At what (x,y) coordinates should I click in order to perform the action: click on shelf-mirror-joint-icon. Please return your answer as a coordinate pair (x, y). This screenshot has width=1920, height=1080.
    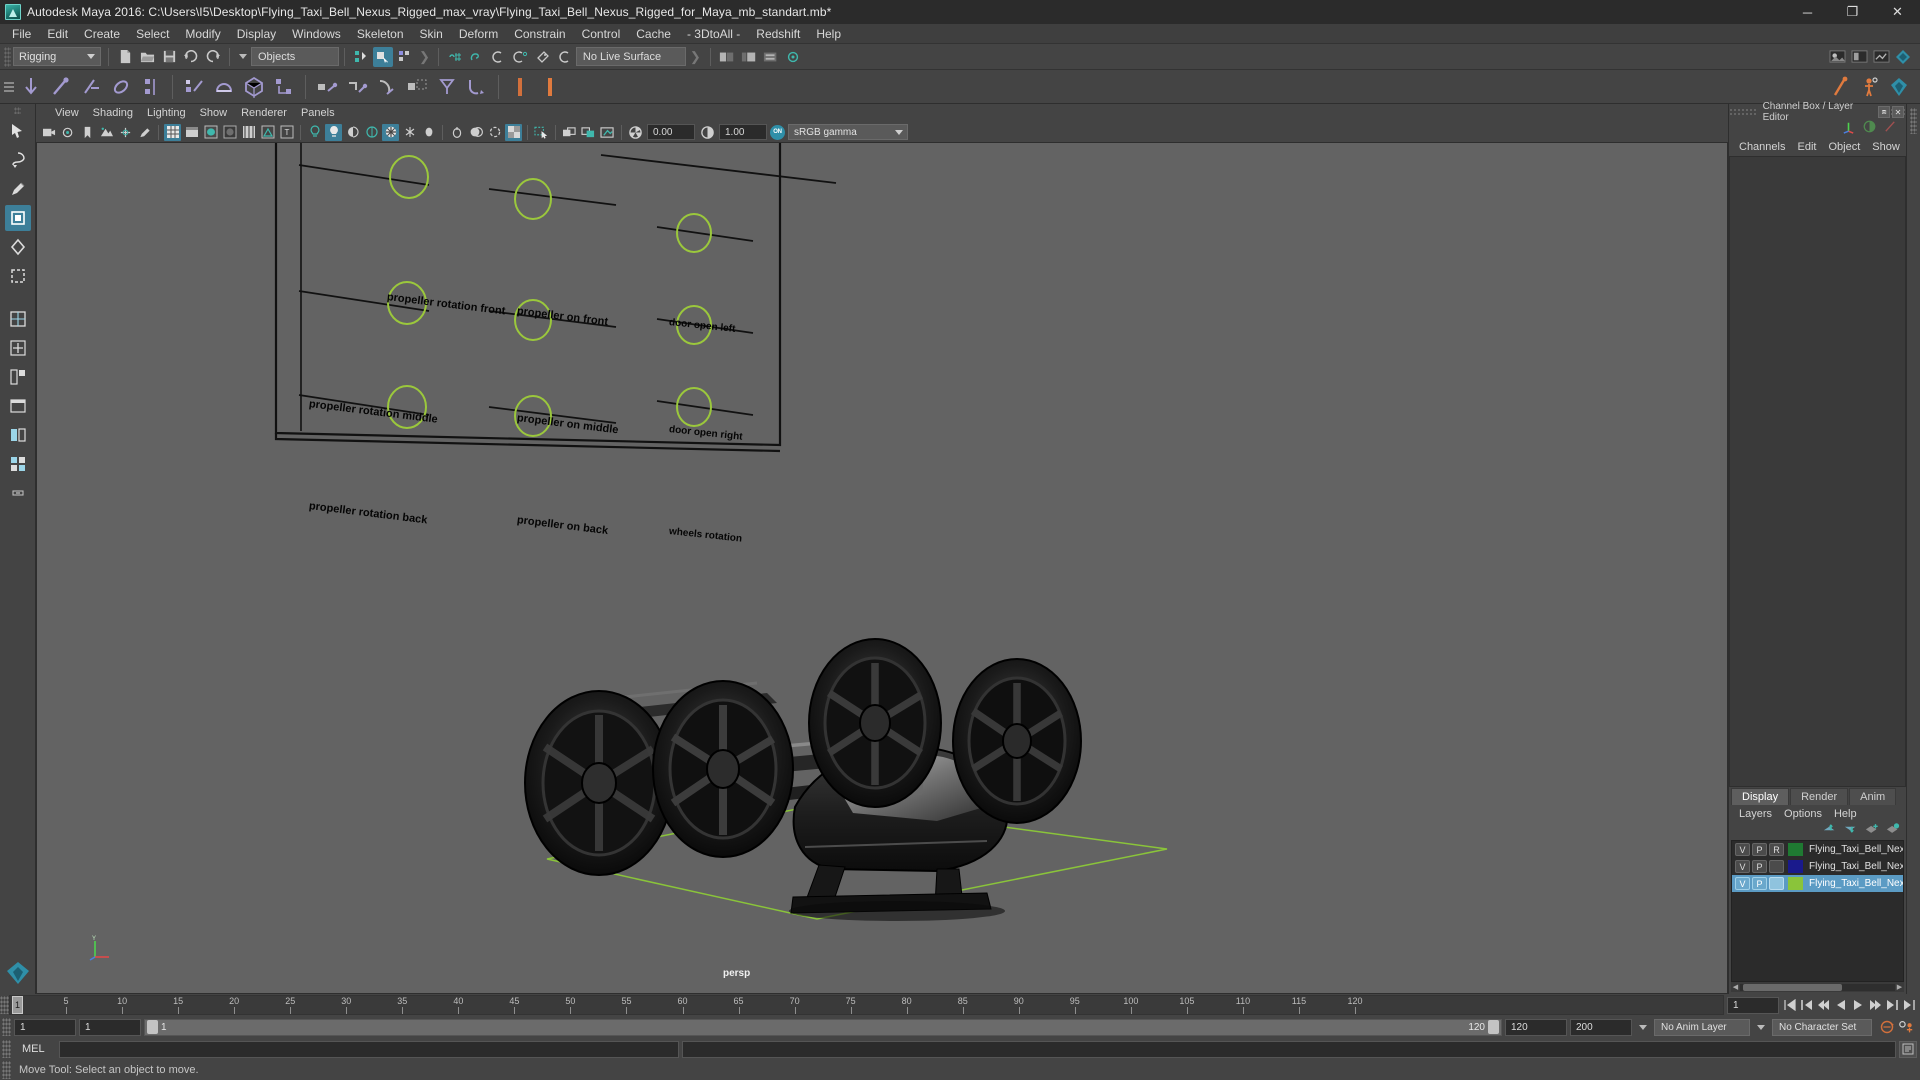
    Looking at the image, I should click on (151, 87).